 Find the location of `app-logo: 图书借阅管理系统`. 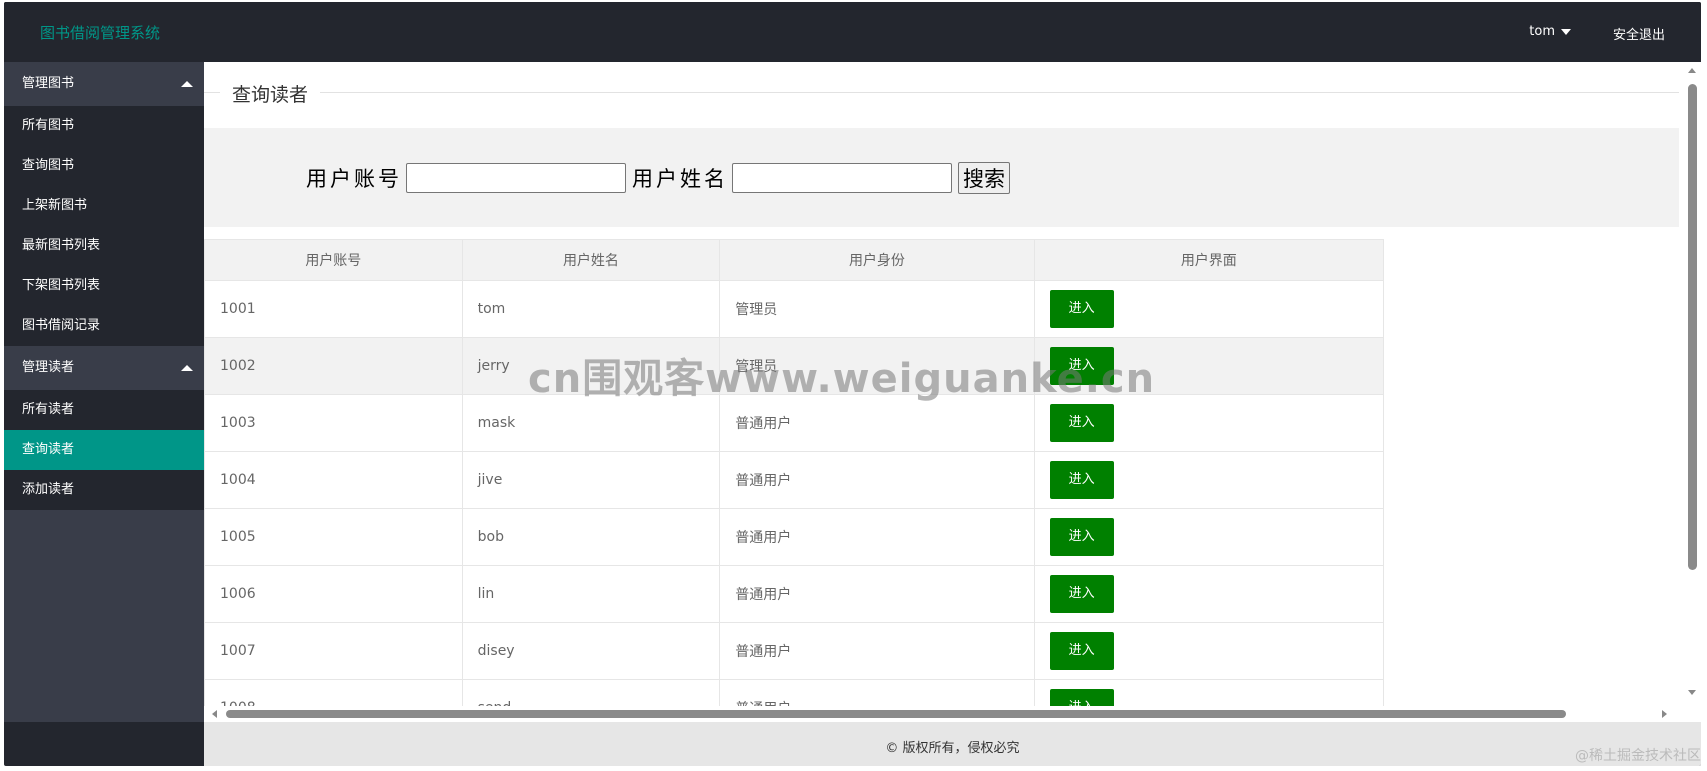

app-logo: 图书借阅管理系统 is located at coordinates (100, 32).